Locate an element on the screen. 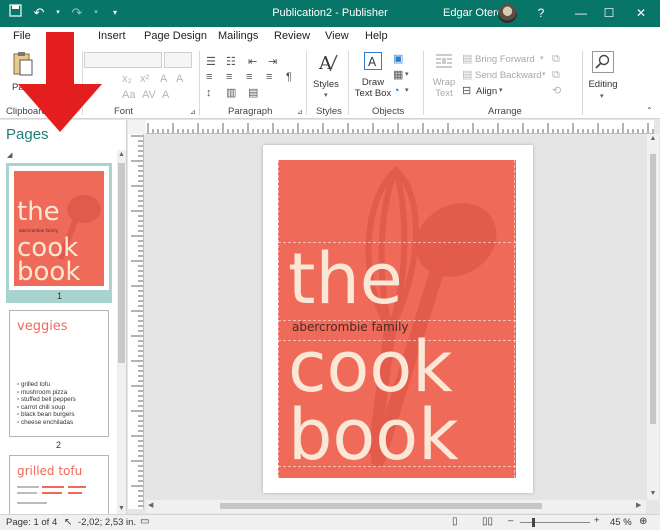 The width and height of the screenshot is (660, 530). scroll-left-icon: ◀ is located at coordinates (150, 505).